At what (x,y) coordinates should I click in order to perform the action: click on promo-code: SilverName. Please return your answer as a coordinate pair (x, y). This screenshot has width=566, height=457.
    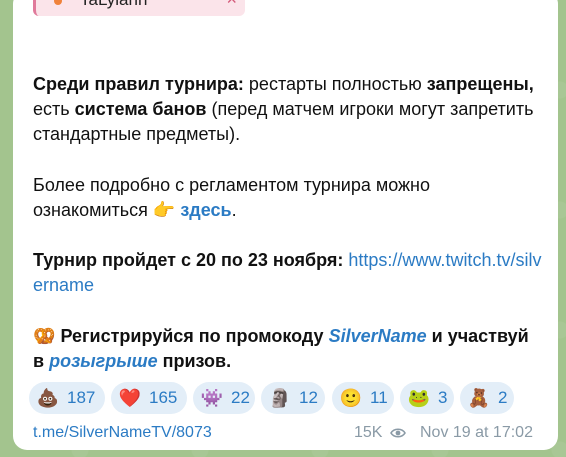
    Looking at the image, I should click on (377, 336).